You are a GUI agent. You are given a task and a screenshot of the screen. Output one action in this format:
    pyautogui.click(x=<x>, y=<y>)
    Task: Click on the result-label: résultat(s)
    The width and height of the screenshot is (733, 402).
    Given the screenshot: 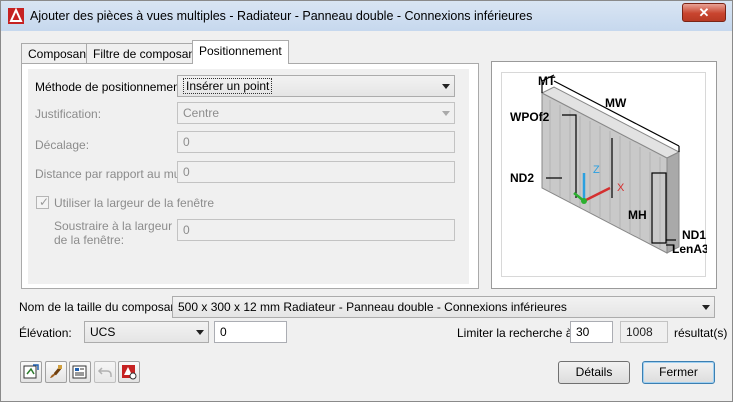 What is the action you would take?
    pyautogui.click(x=701, y=333)
    